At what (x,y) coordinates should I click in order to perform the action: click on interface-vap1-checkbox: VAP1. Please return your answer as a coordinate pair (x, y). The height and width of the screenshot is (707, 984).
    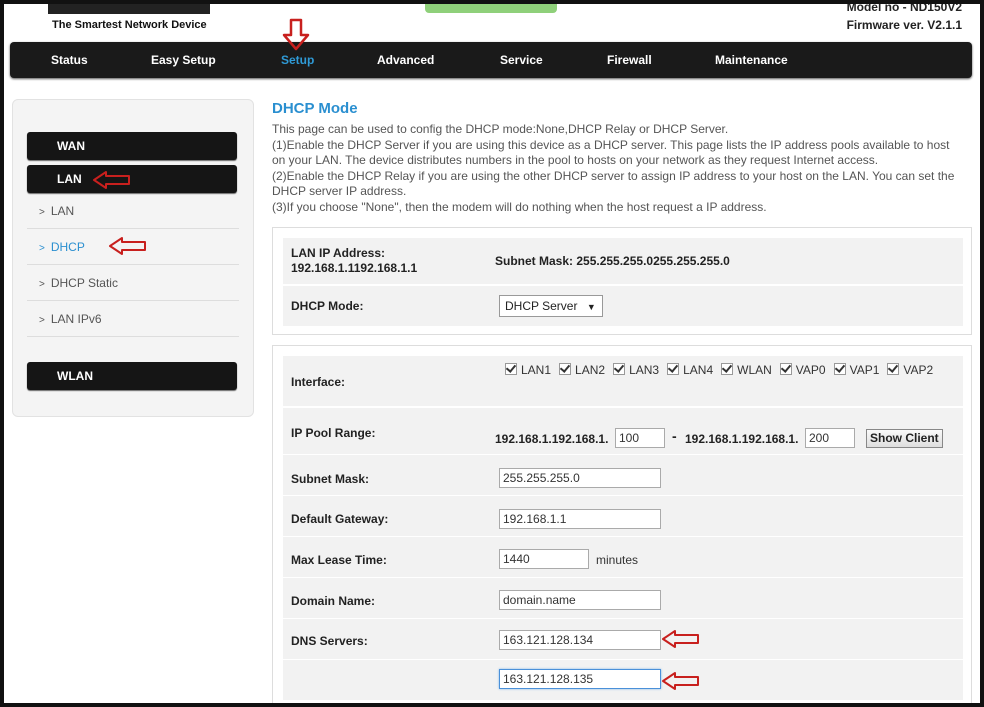
    Looking at the image, I should click on (856, 370).